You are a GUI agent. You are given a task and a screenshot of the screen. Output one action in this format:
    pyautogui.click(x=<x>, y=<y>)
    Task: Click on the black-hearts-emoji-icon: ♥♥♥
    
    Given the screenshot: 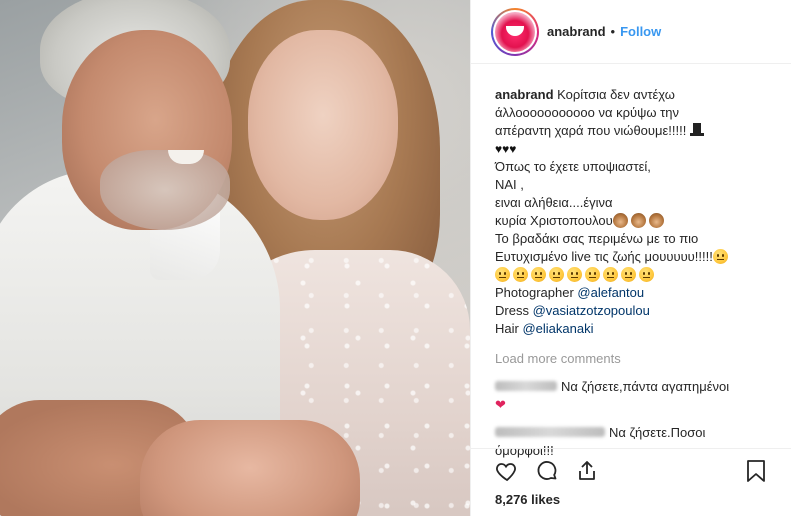 What is the action you would take?
    pyautogui.click(x=506, y=149)
    